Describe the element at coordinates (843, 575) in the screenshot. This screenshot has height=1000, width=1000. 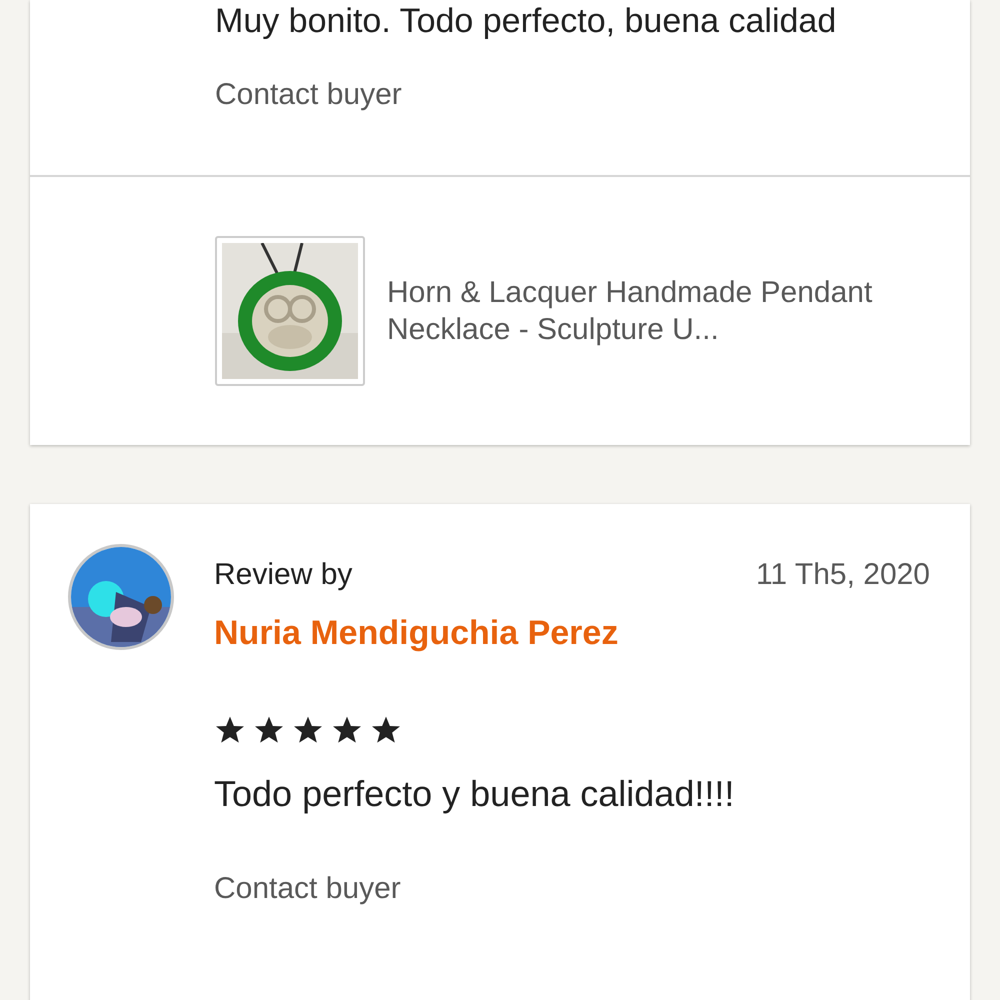
I see `review-date: 11 Th5, 2020` at that location.